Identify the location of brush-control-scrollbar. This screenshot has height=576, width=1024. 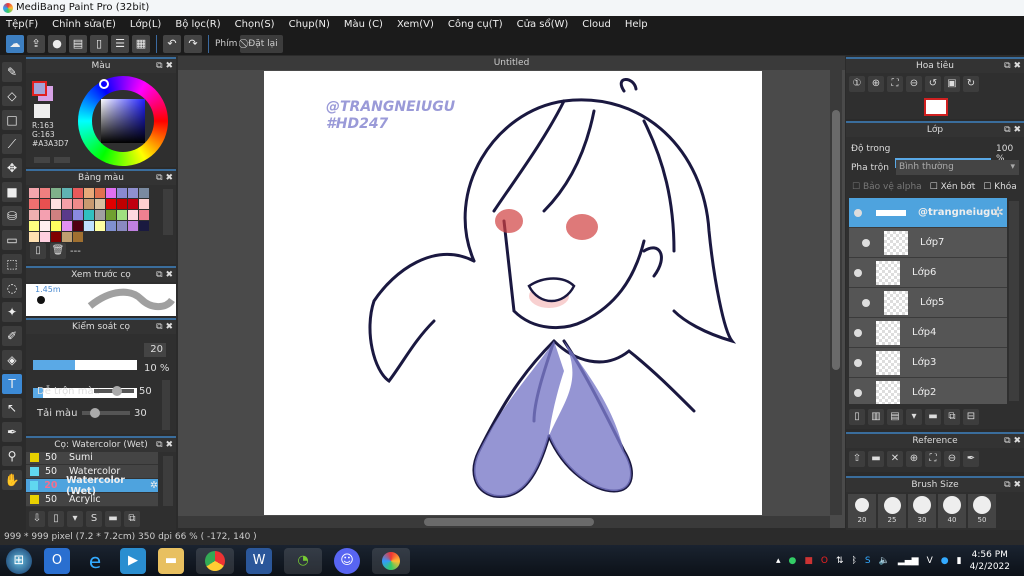
(166, 405).